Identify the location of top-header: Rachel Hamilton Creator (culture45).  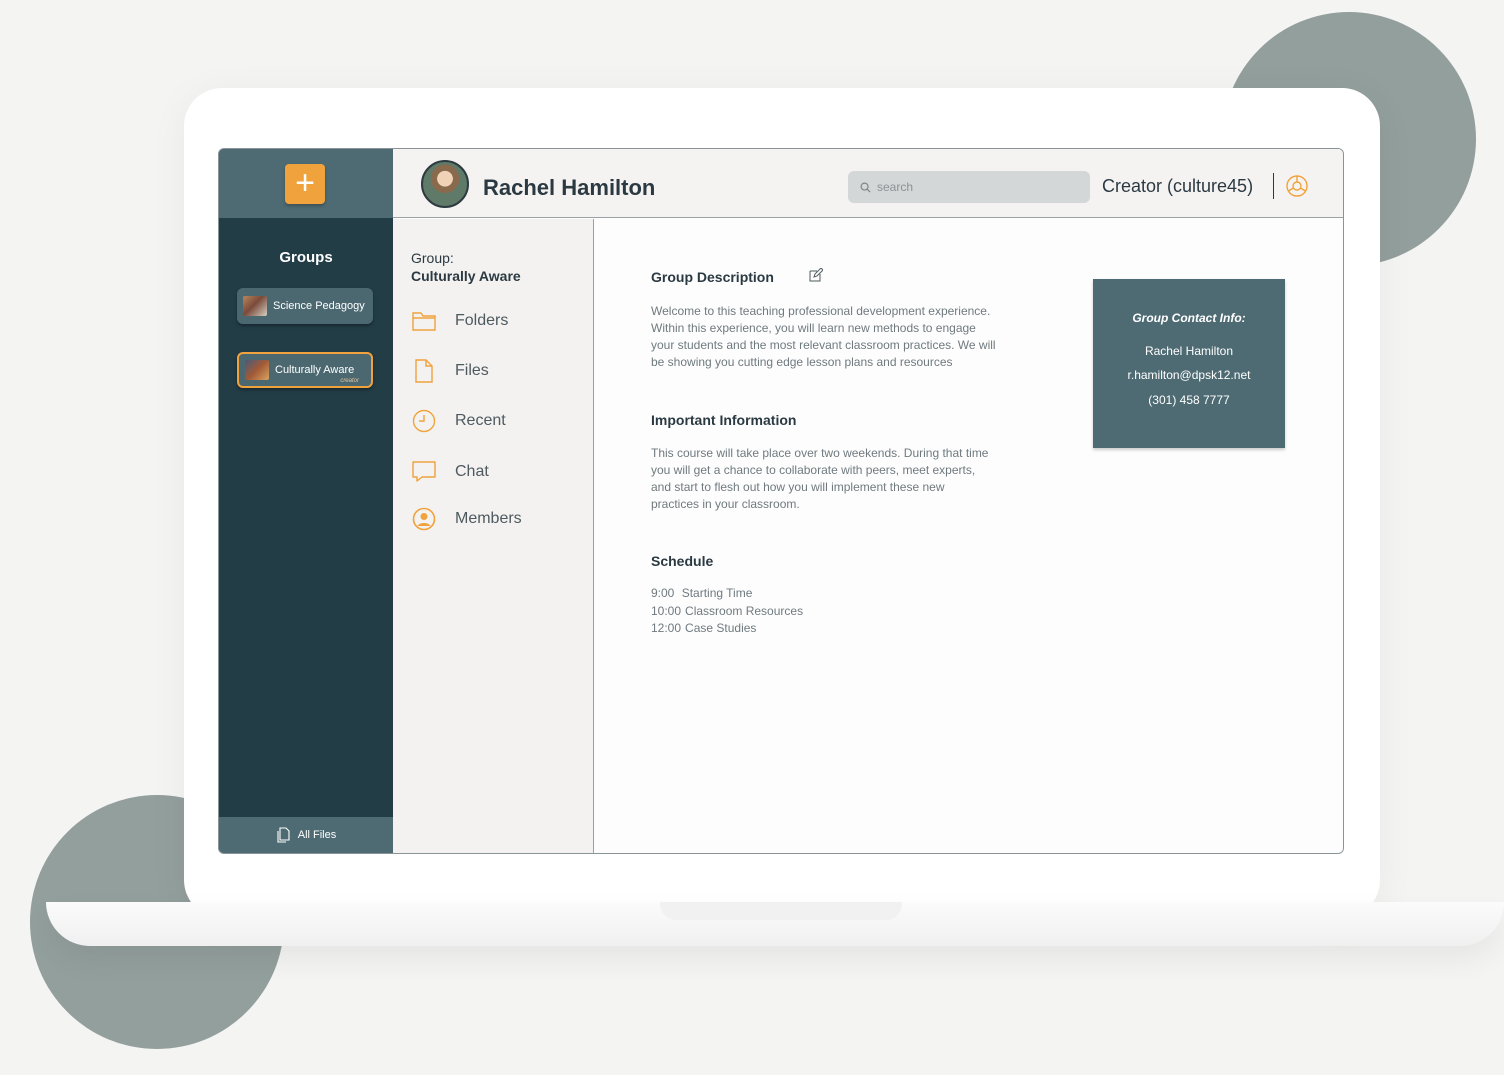
(868, 183).